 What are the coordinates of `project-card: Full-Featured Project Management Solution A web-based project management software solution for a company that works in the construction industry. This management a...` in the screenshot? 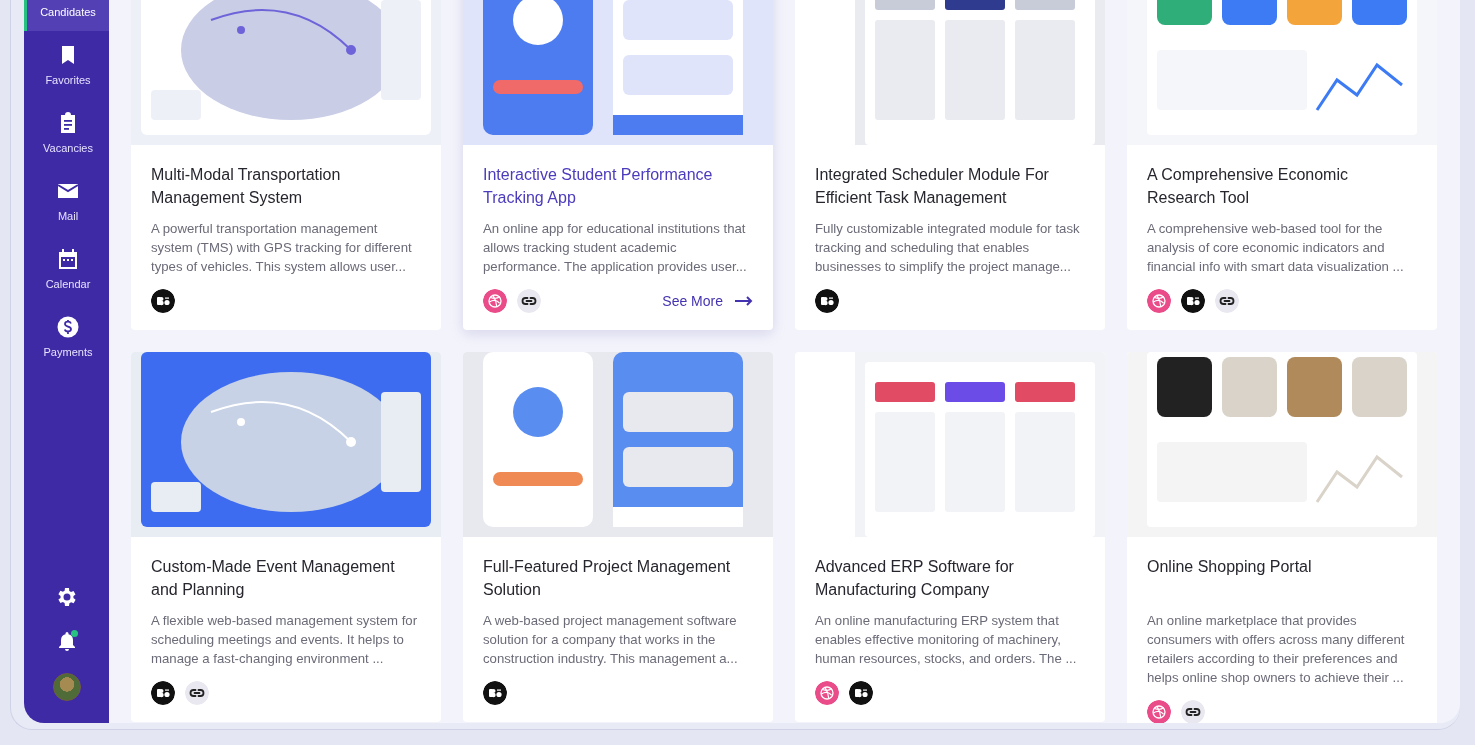 It's located at (618, 537).